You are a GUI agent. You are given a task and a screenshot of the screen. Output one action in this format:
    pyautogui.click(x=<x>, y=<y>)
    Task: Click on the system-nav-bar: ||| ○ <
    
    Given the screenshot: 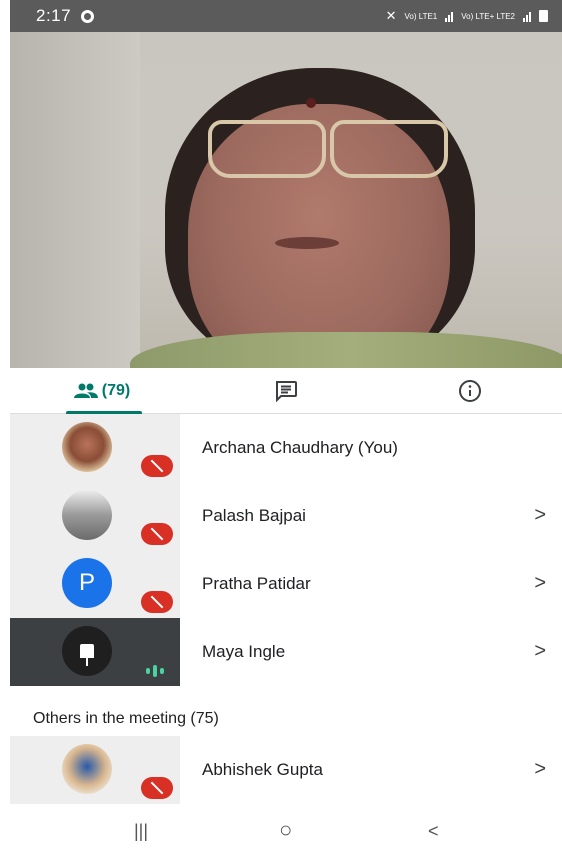 What is the action you would take?
    pyautogui.click(x=281, y=831)
    